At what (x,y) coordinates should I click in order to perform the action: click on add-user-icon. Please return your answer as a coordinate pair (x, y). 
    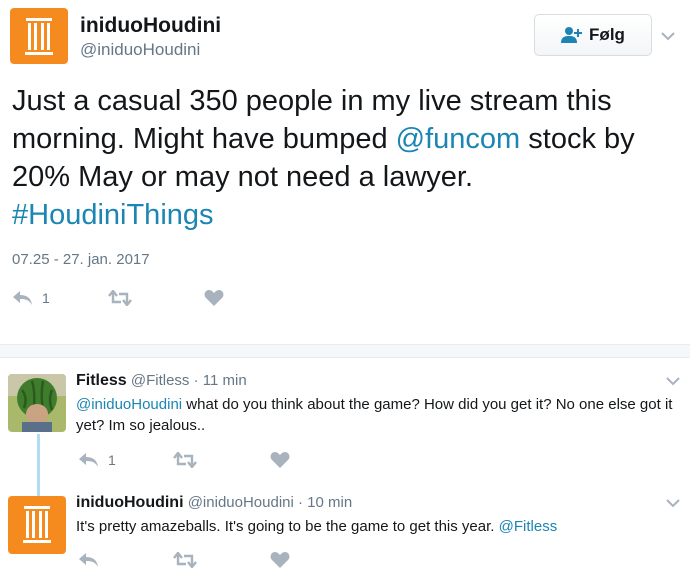
    Looking at the image, I should click on (572, 35).